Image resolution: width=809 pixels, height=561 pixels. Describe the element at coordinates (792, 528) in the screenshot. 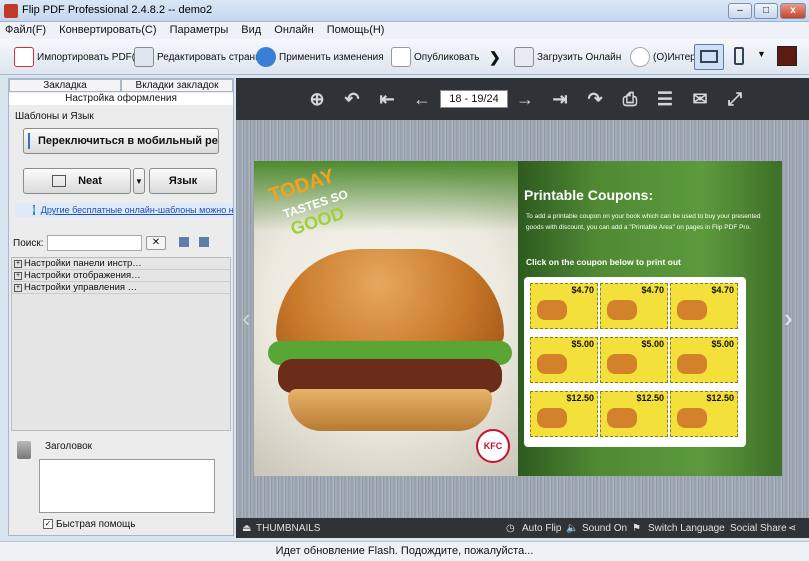

I see `share-icon: ⋖` at that location.